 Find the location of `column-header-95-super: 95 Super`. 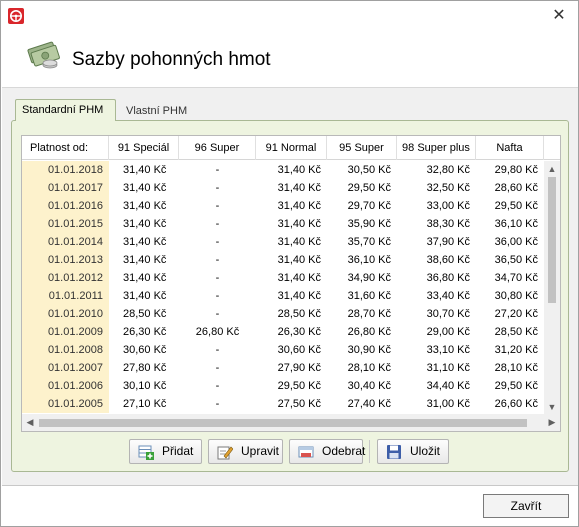

column-header-95-super: 95 Super is located at coordinates (362, 148).